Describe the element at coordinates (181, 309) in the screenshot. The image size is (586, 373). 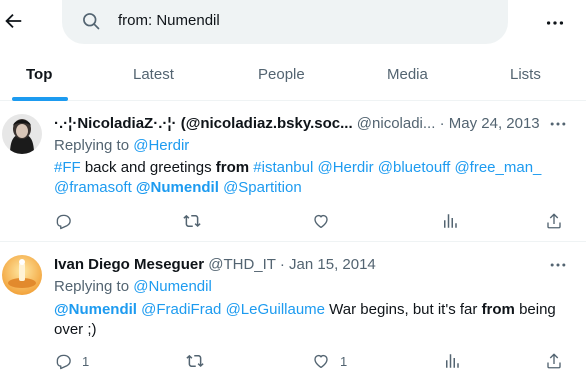
I see `mention-link: @FradiFrad` at that location.